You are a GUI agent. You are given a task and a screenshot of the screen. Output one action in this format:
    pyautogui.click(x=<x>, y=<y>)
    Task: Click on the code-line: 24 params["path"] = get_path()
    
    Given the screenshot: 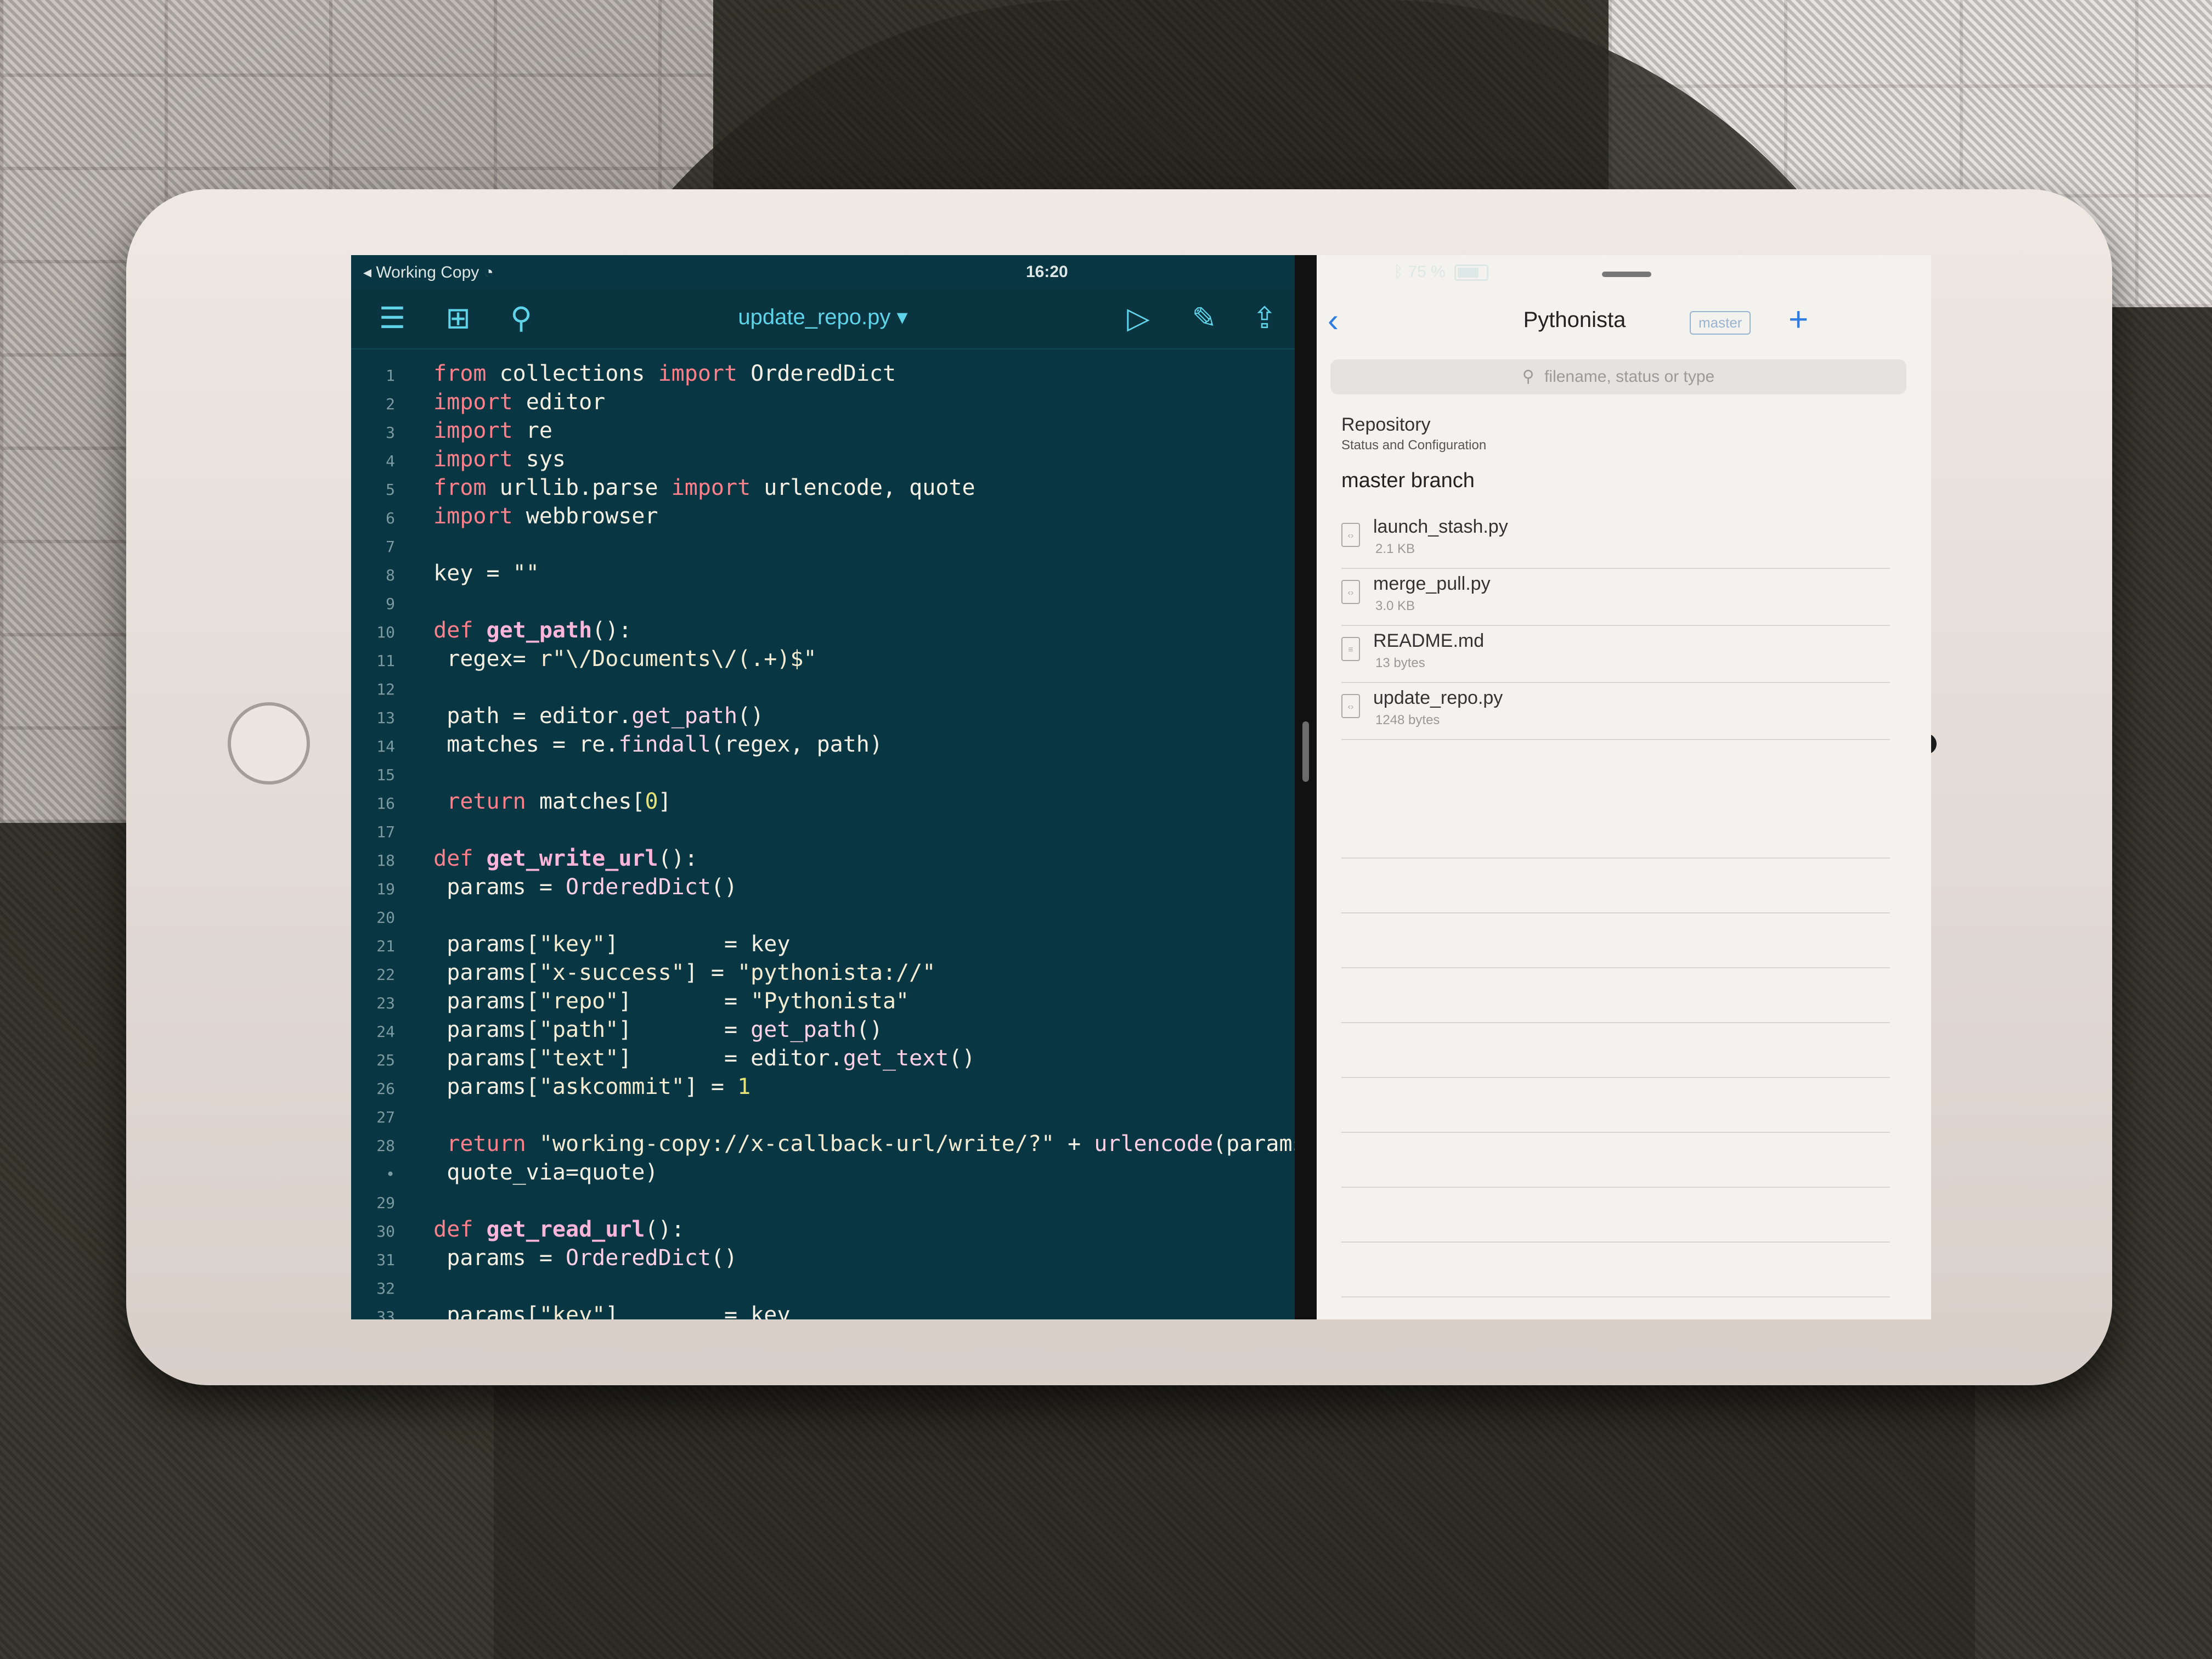 What is the action you would take?
    pyautogui.click(x=620, y=1029)
    